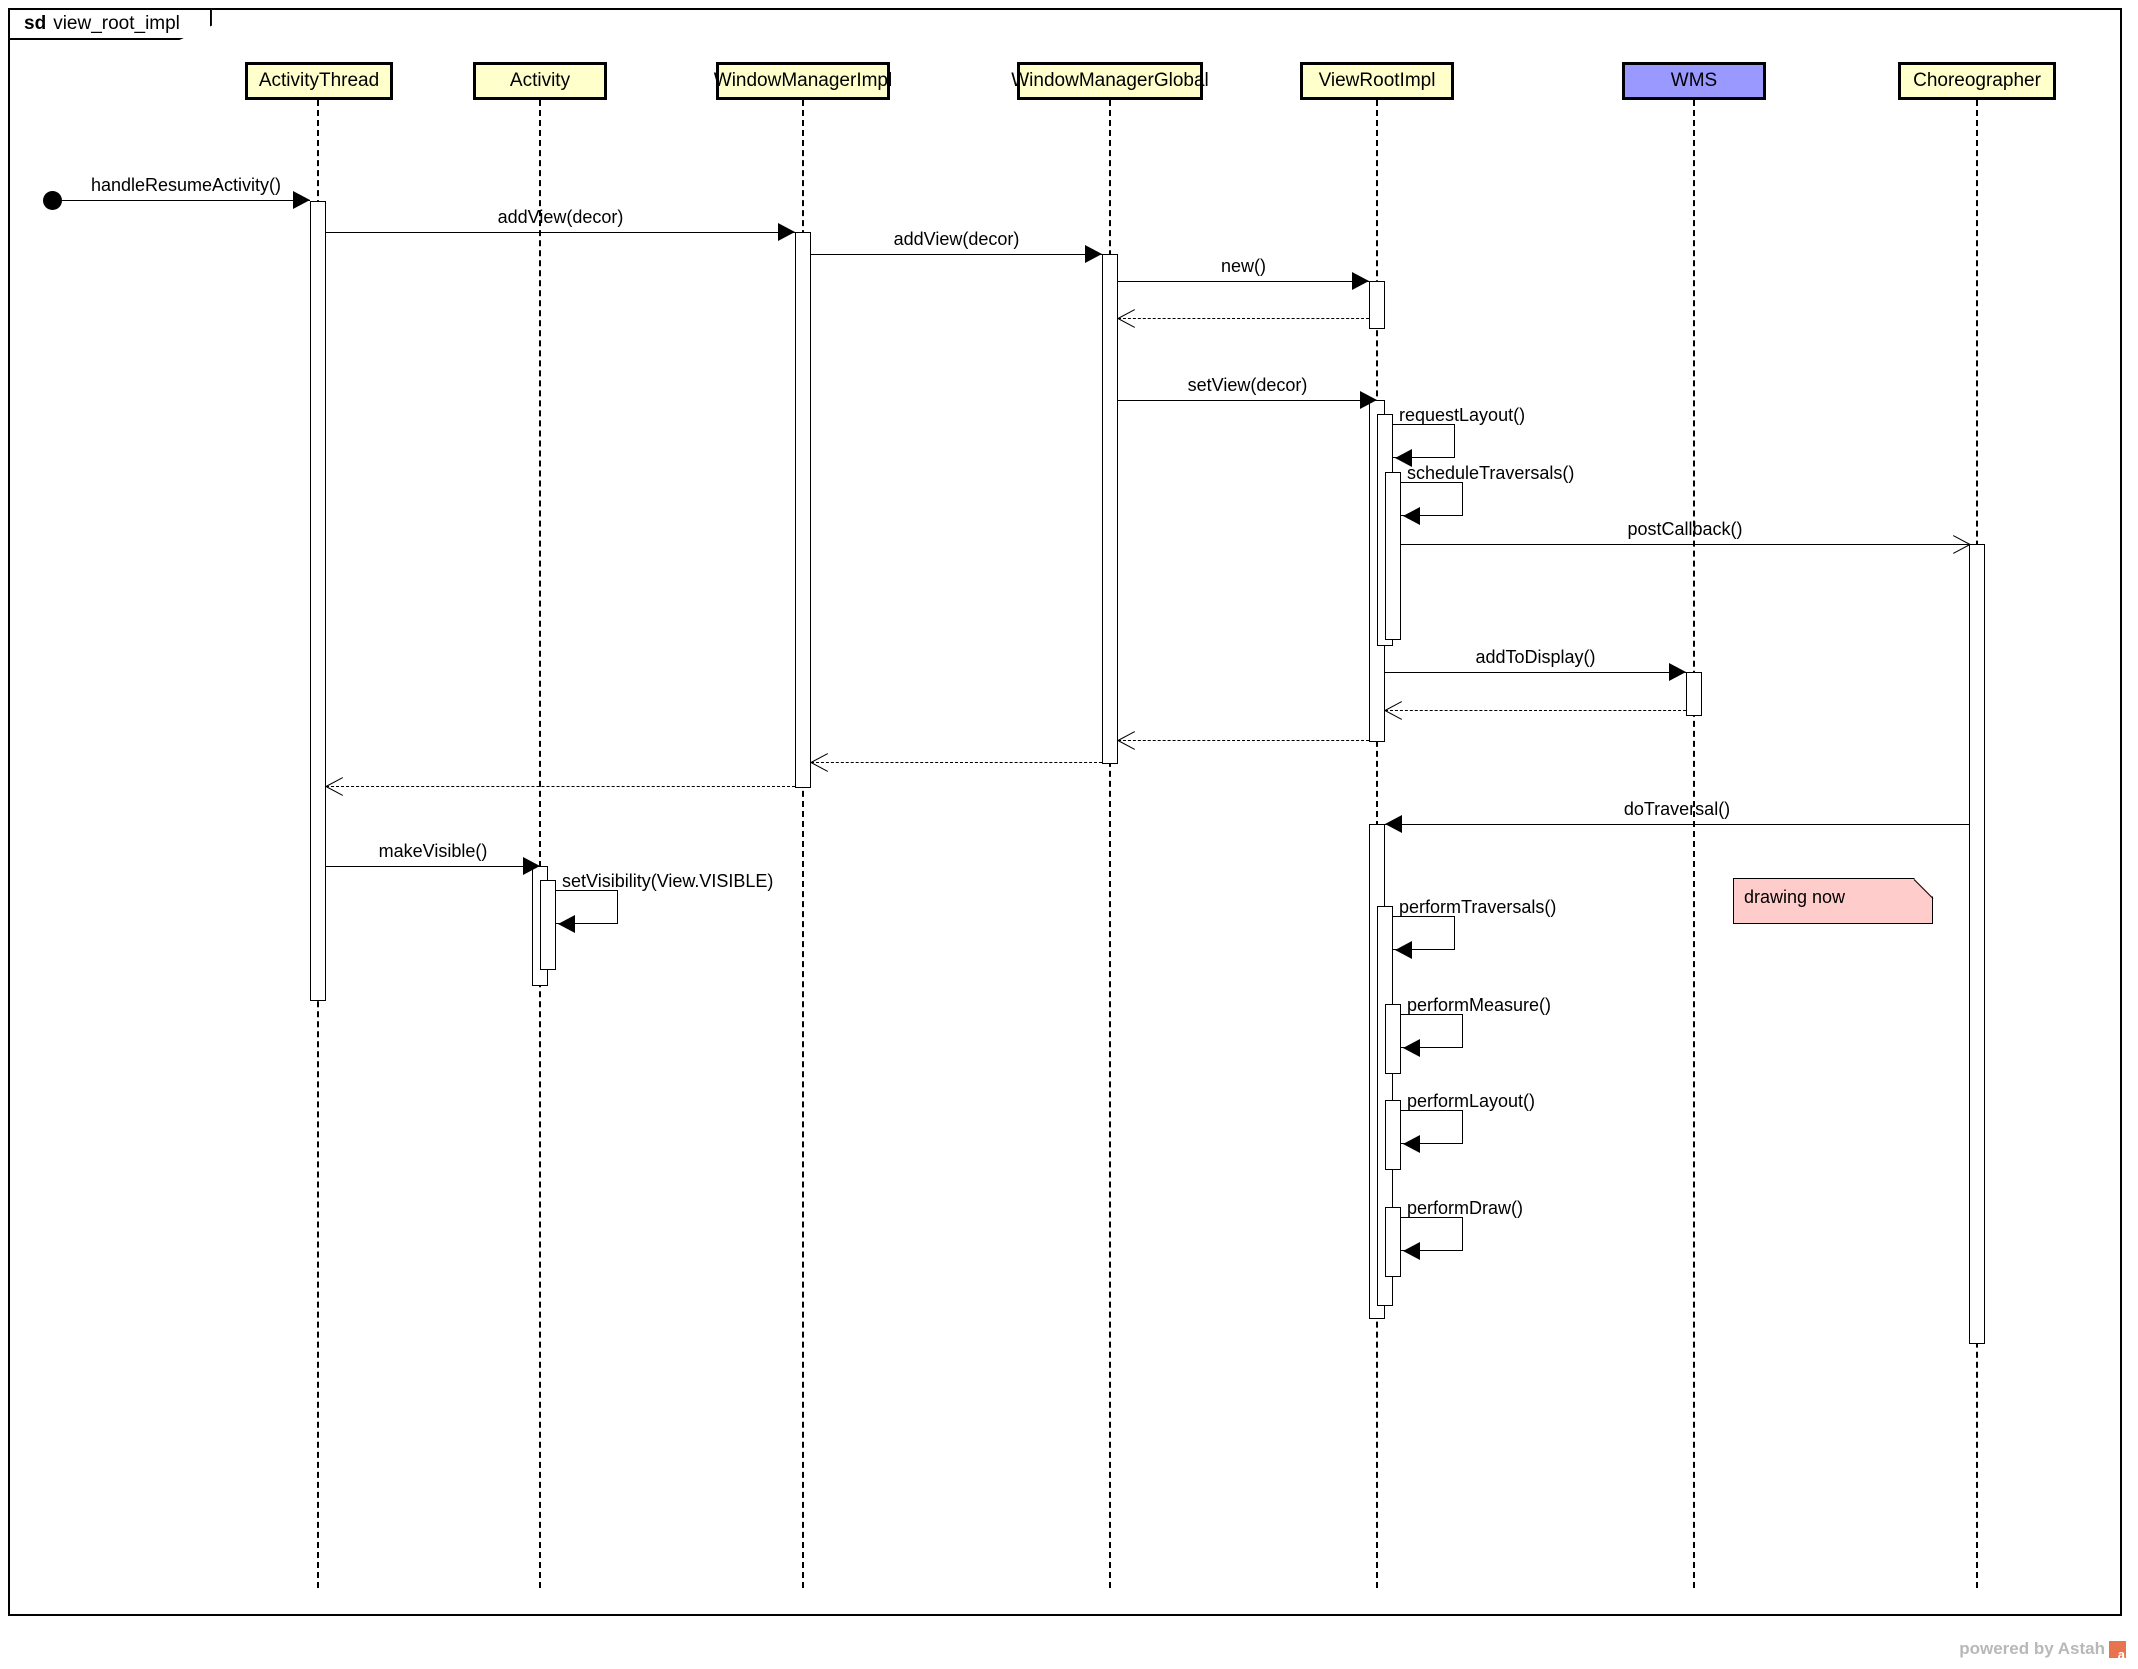 This screenshot has height=1669, width=2138. Describe the element at coordinates (186, 185) in the screenshot. I see `message-label-m1: handleResumeActivity()` at that location.